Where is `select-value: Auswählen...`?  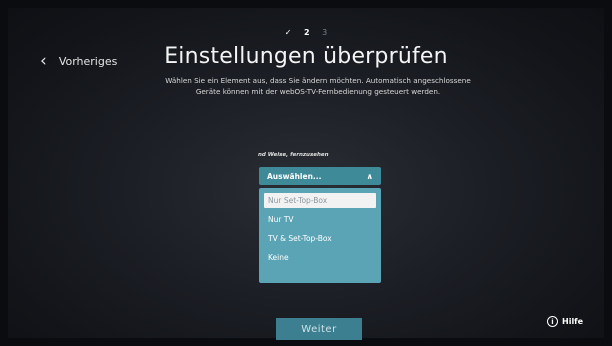 select-value: Auswählen... is located at coordinates (294, 176).